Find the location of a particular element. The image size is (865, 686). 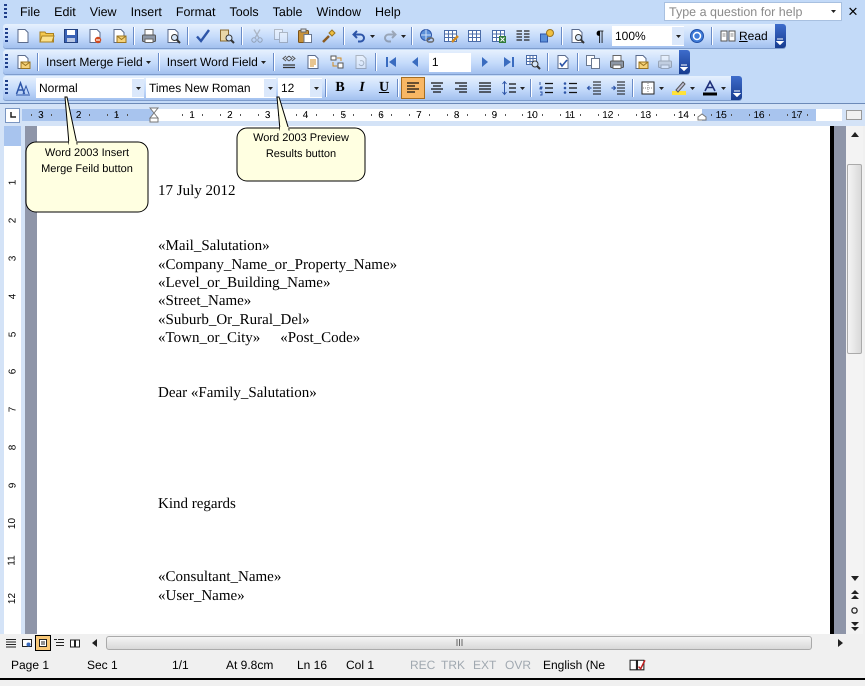

letter-line: «Consultant_Name» is located at coordinates (220, 577).